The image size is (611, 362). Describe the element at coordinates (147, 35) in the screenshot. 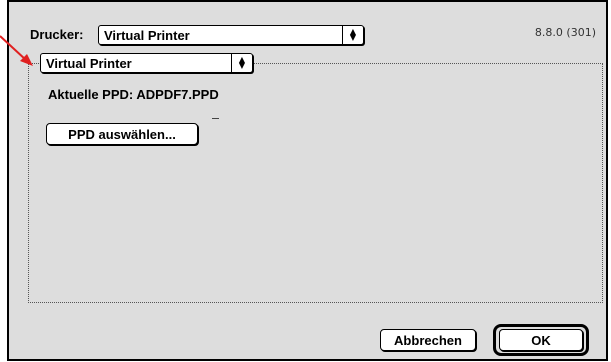

I see `printer-popup-value: Virtual Printer` at that location.